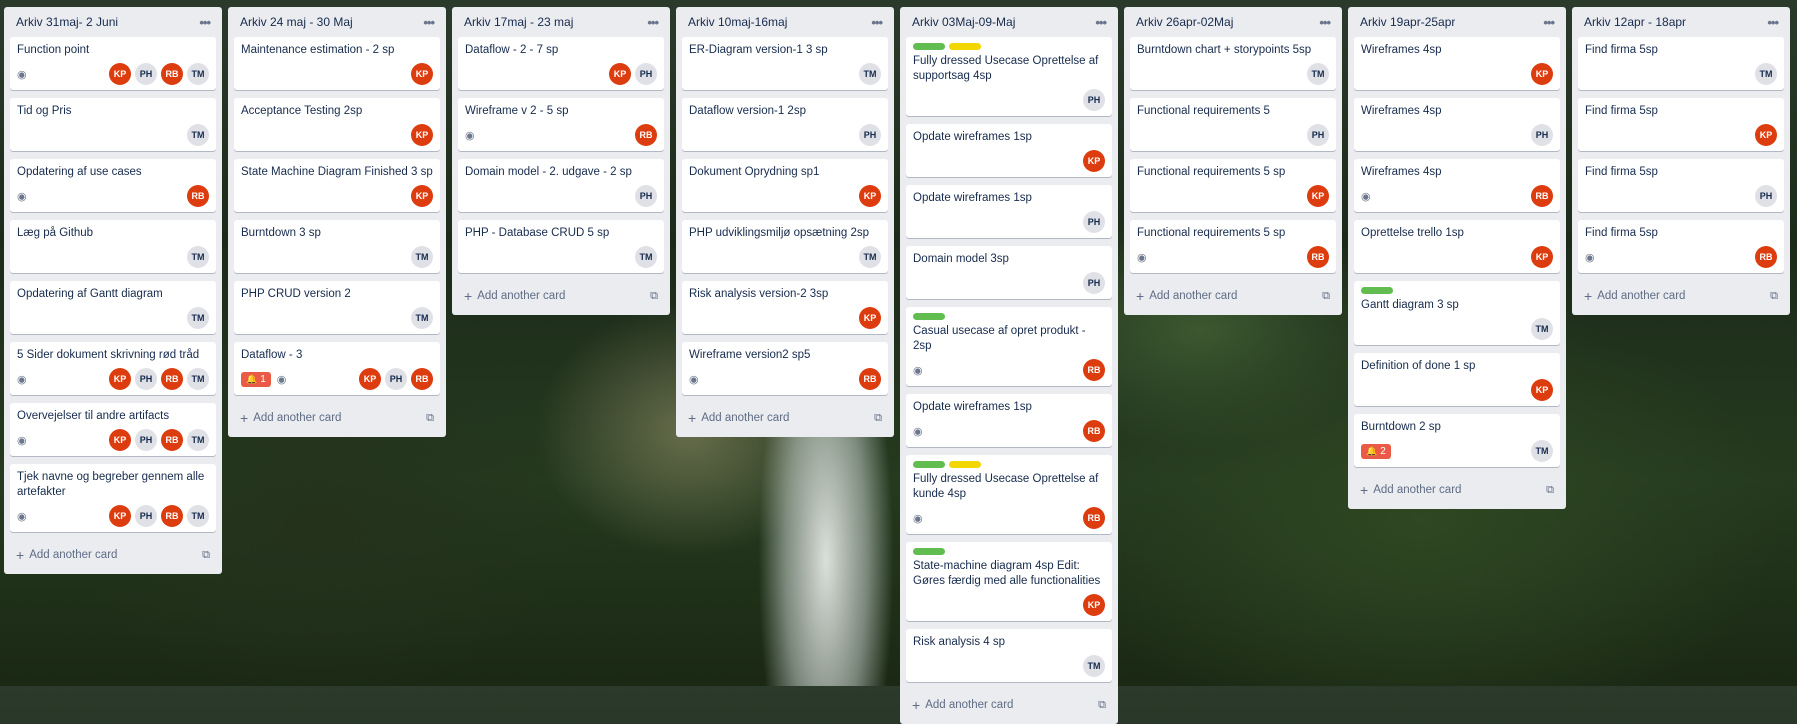  What do you see at coordinates (337, 307) in the screenshot?
I see `card: PHP CRUD version 2 TM` at bounding box center [337, 307].